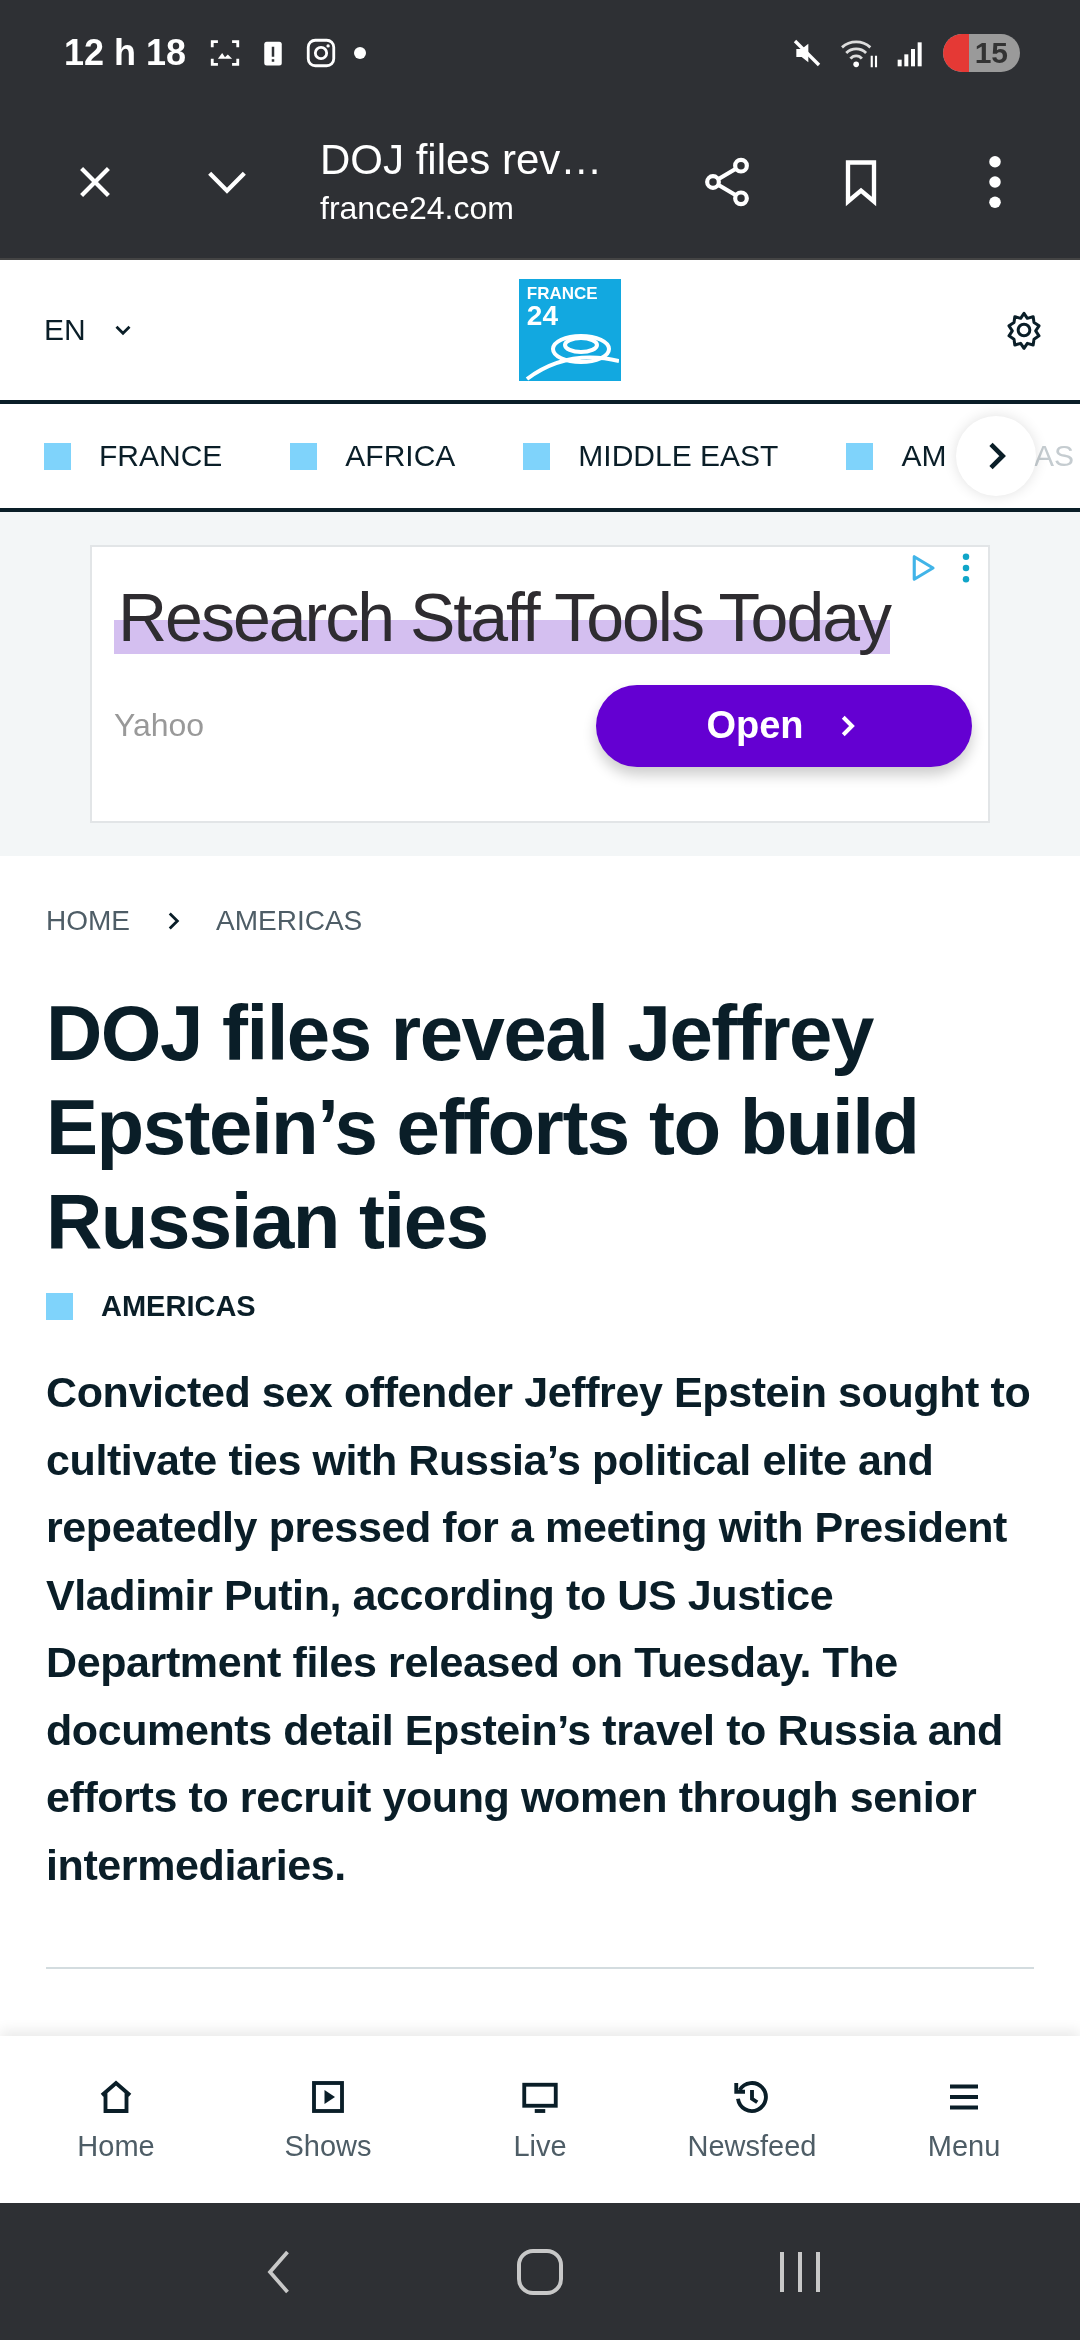 Image resolution: width=1080 pixels, height=2340 pixels. What do you see at coordinates (995, 181) in the screenshot?
I see `more-icon` at bounding box center [995, 181].